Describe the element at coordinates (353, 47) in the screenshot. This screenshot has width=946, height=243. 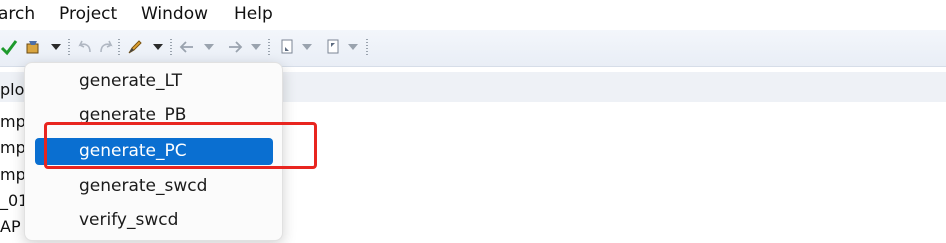
I see `prev-annotation-dropdown` at that location.